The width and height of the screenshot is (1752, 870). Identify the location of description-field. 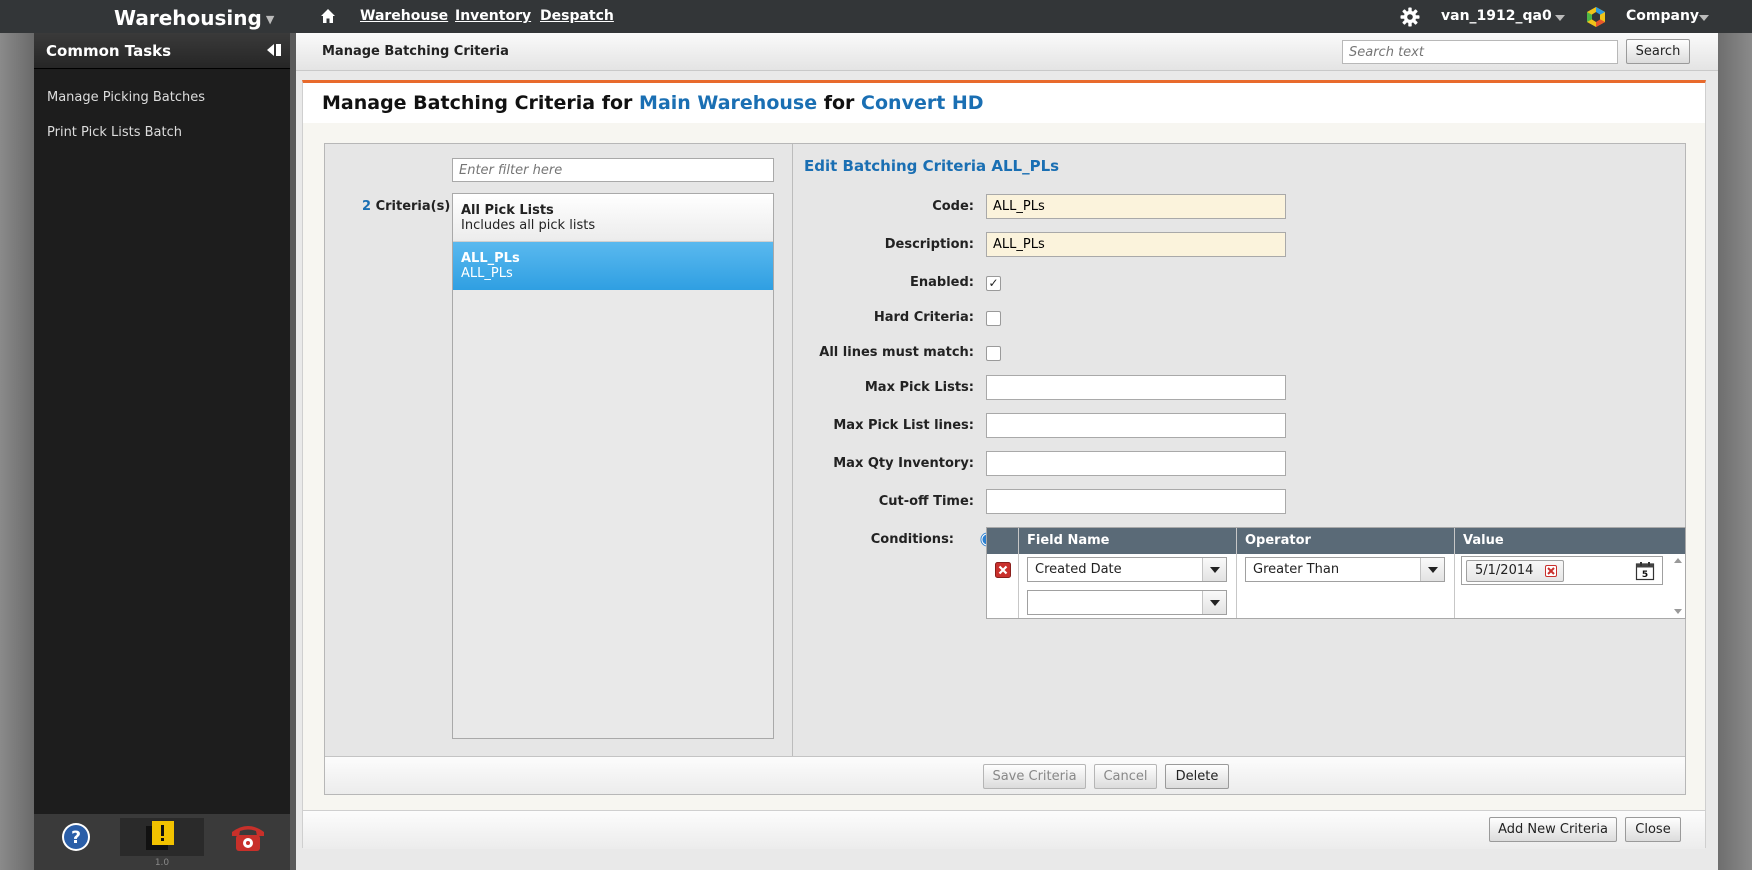
(1136, 244).